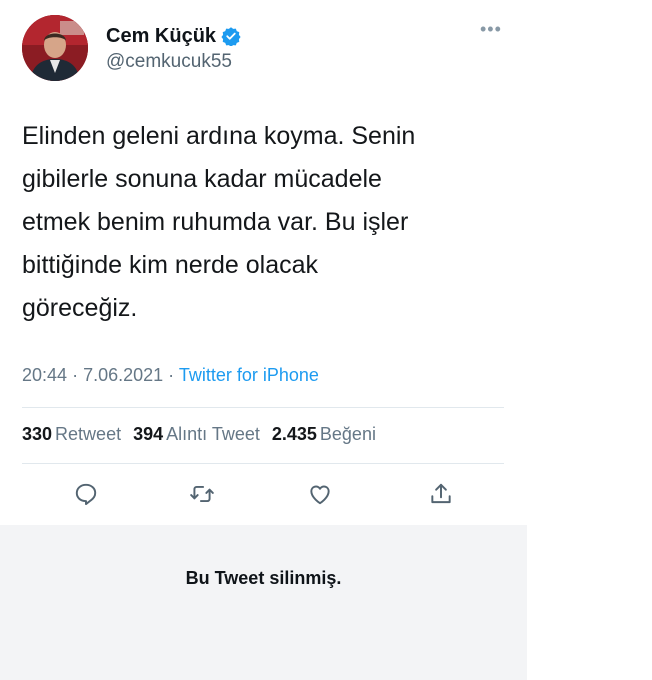 Image resolution: width=652 pixels, height=680 pixels. Describe the element at coordinates (263, 578) in the screenshot. I see `deleted-tweet-notice: Bu Tweet silinmiş.` at that location.